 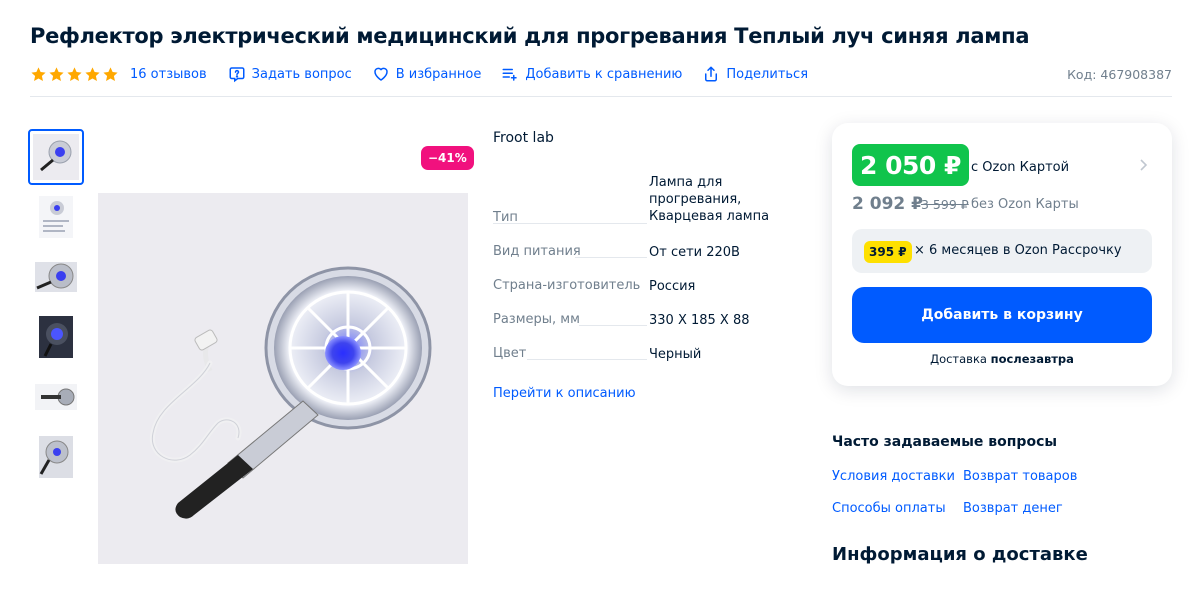 I want to click on chevron-right-icon, so click(x=1143, y=165).